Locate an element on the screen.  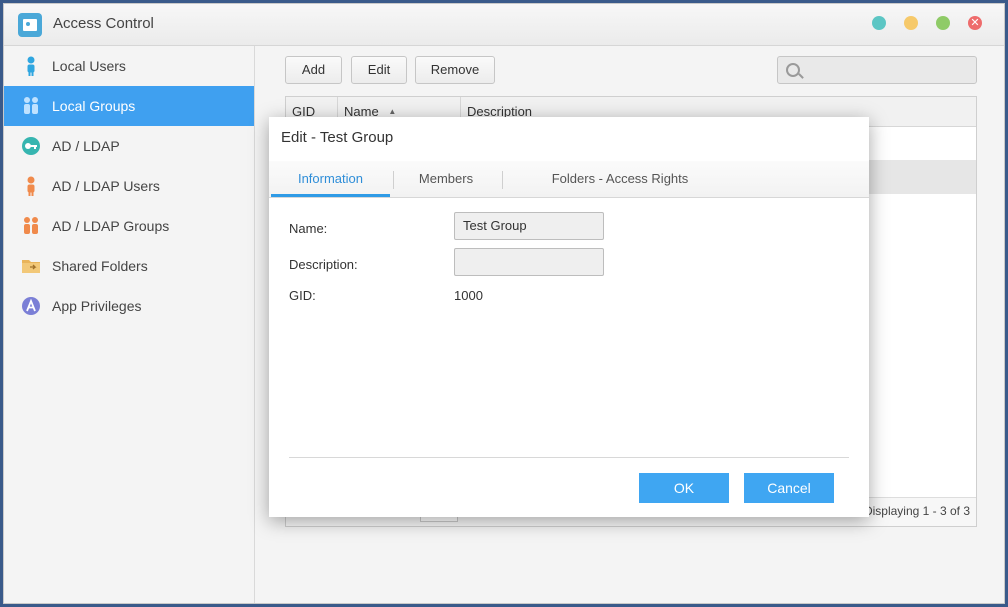
dialog-divider is located at coordinates (569, 457).